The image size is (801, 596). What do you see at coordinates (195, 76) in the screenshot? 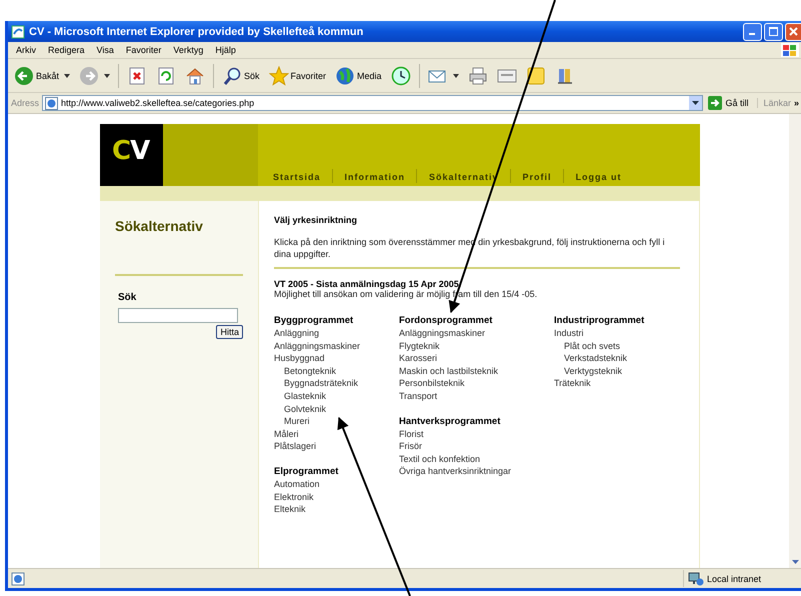
I see `house-icon` at bounding box center [195, 76].